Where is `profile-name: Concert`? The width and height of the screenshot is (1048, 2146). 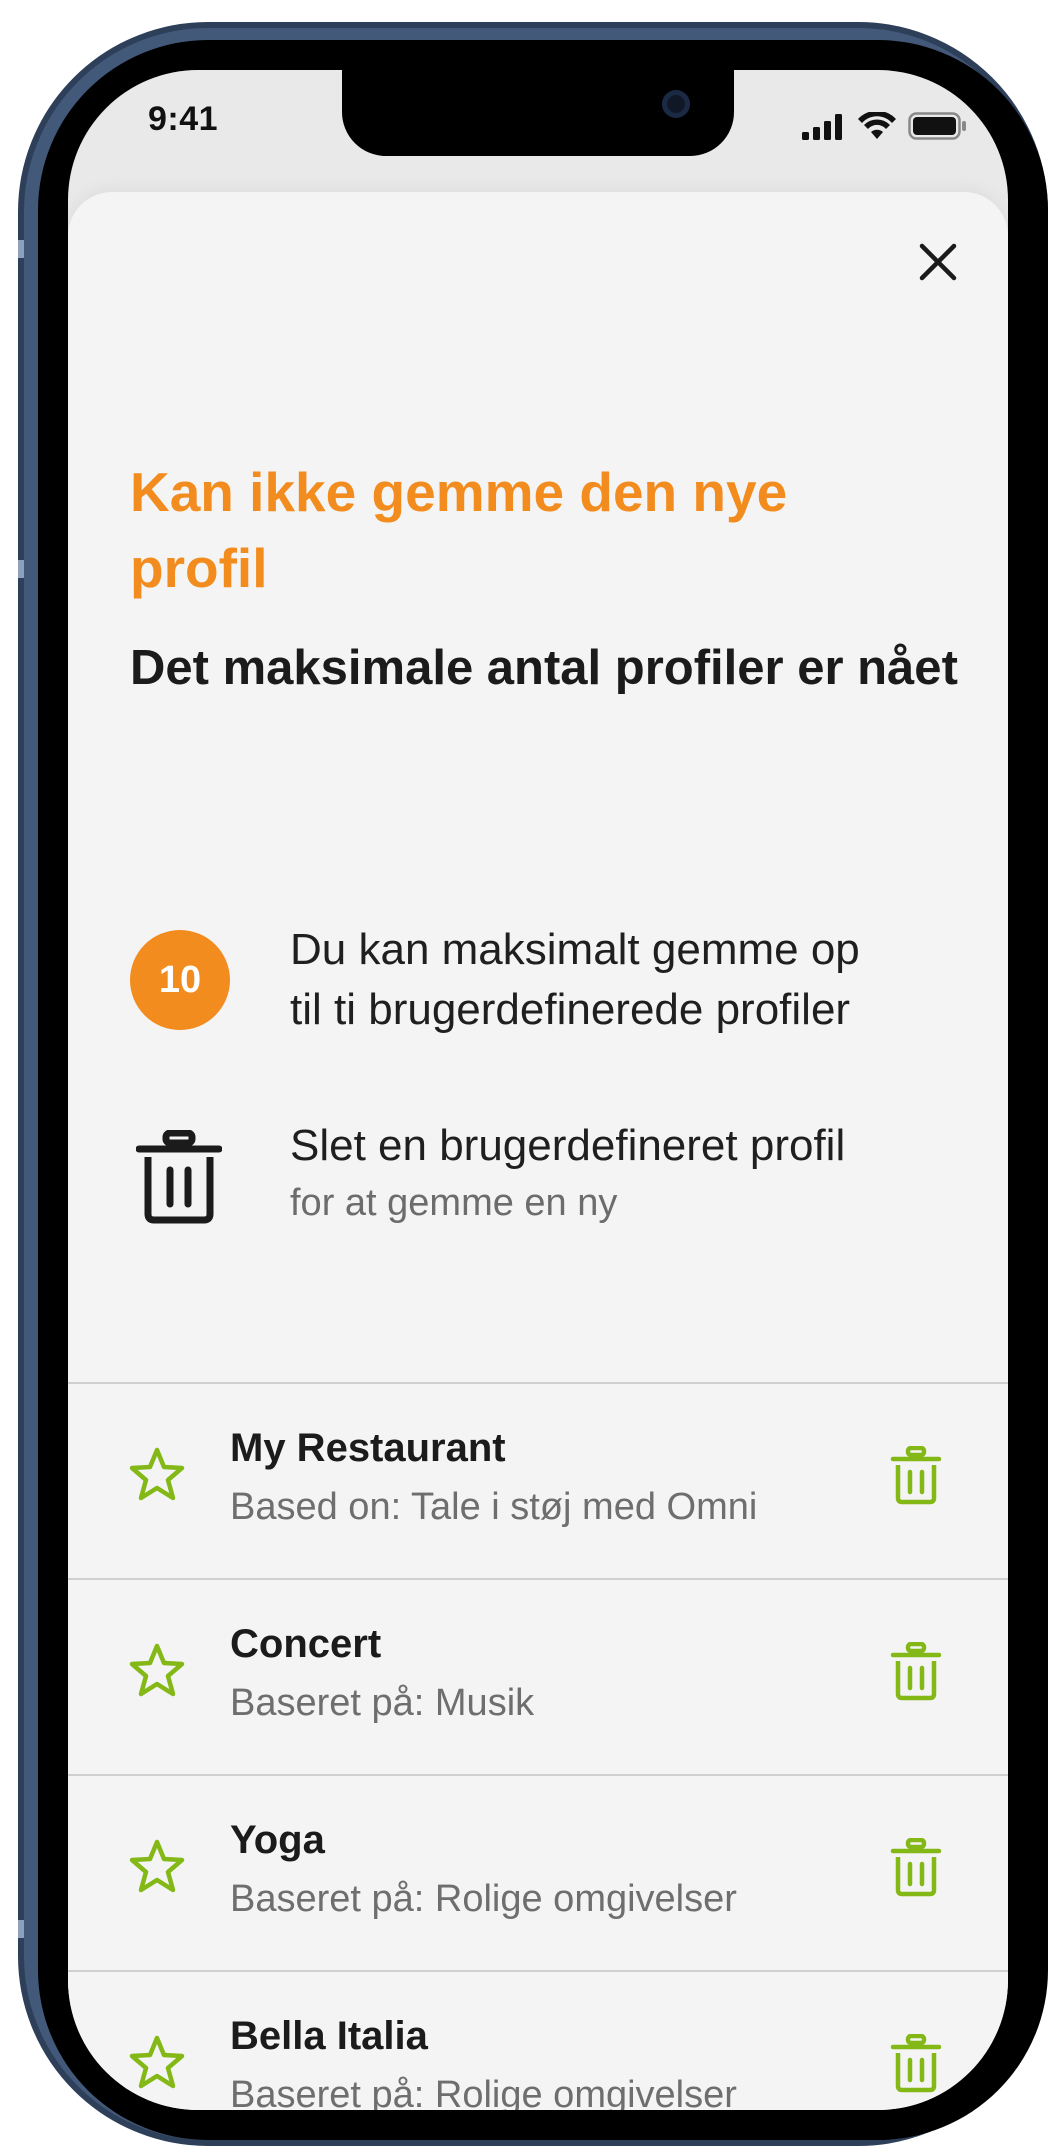 profile-name: Concert is located at coordinates (306, 1644).